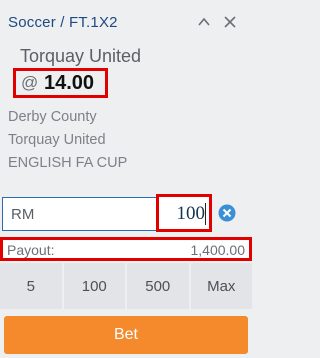 The height and width of the screenshot is (358, 320). Describe the element at coordinates (81, 56) in the screenshot. I see `selection-team: Torquay United` at that location.